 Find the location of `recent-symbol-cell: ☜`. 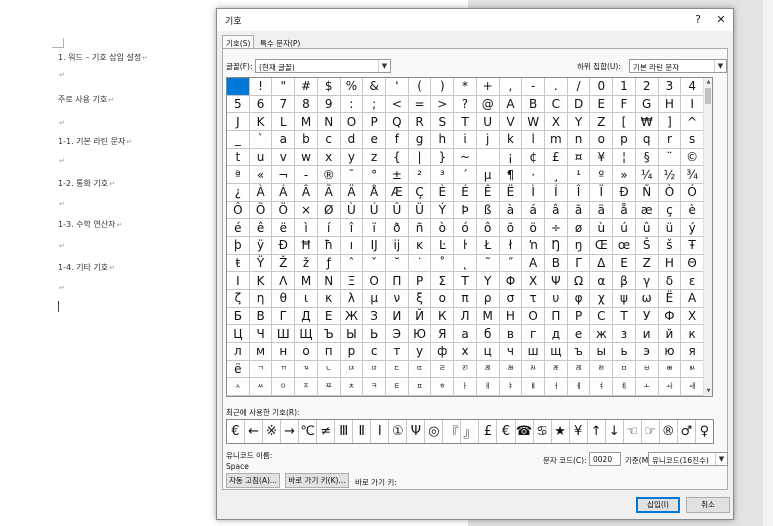

recent-symbol-cell: ☜ is located at coordinates (633, 431).